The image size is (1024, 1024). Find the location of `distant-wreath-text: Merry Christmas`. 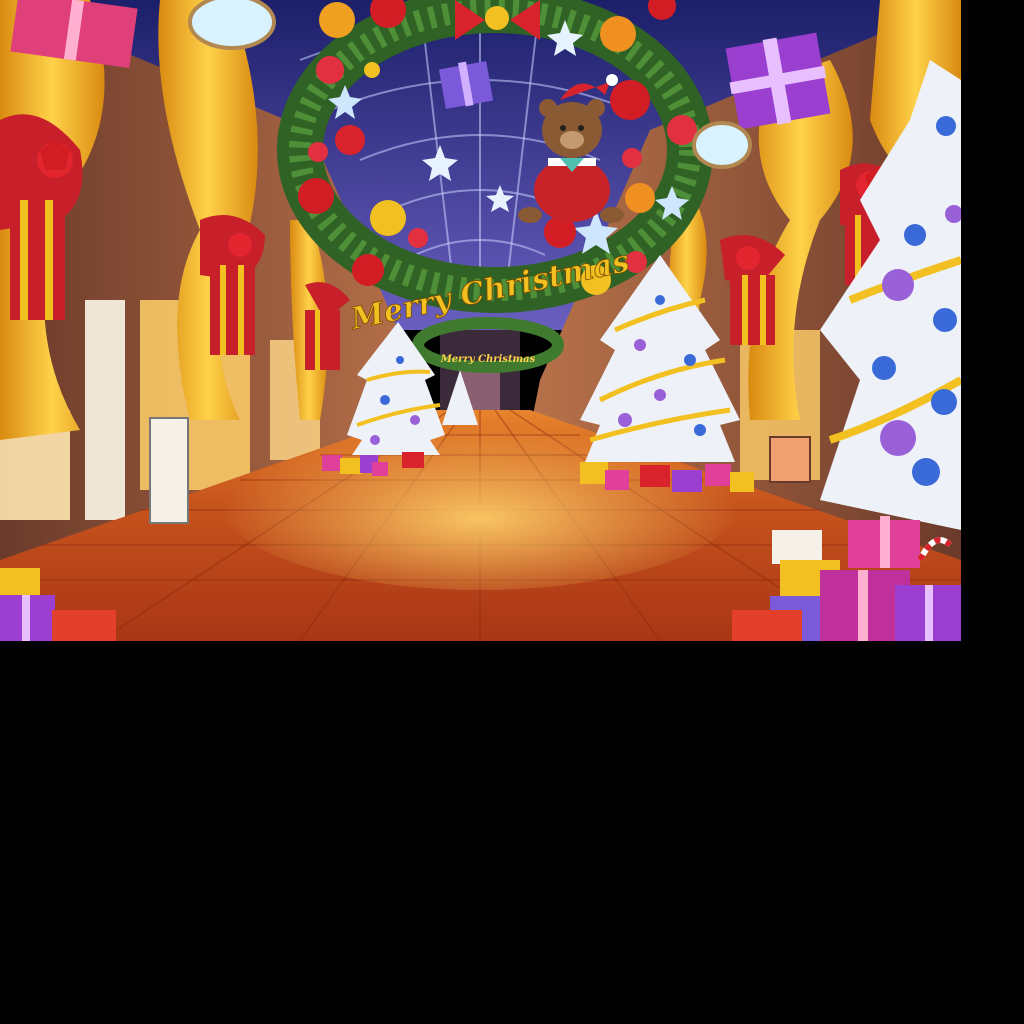

distant-wreath-text: Merry Christmas is located at coordinates (488, 359).